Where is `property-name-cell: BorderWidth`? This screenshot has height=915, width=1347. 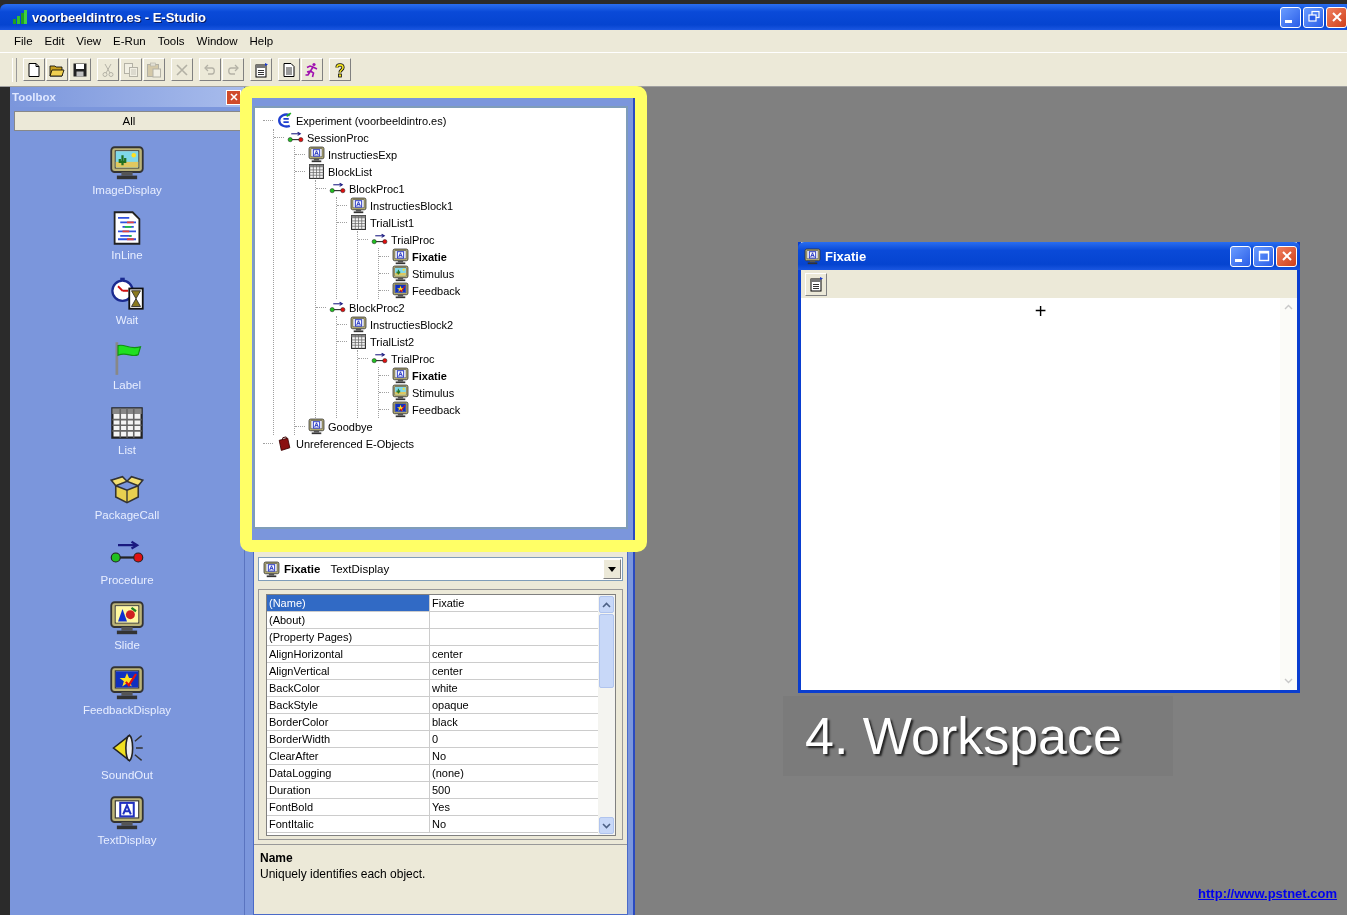
property-name-cell: BorderWidth is located at coordinates (348, 739).